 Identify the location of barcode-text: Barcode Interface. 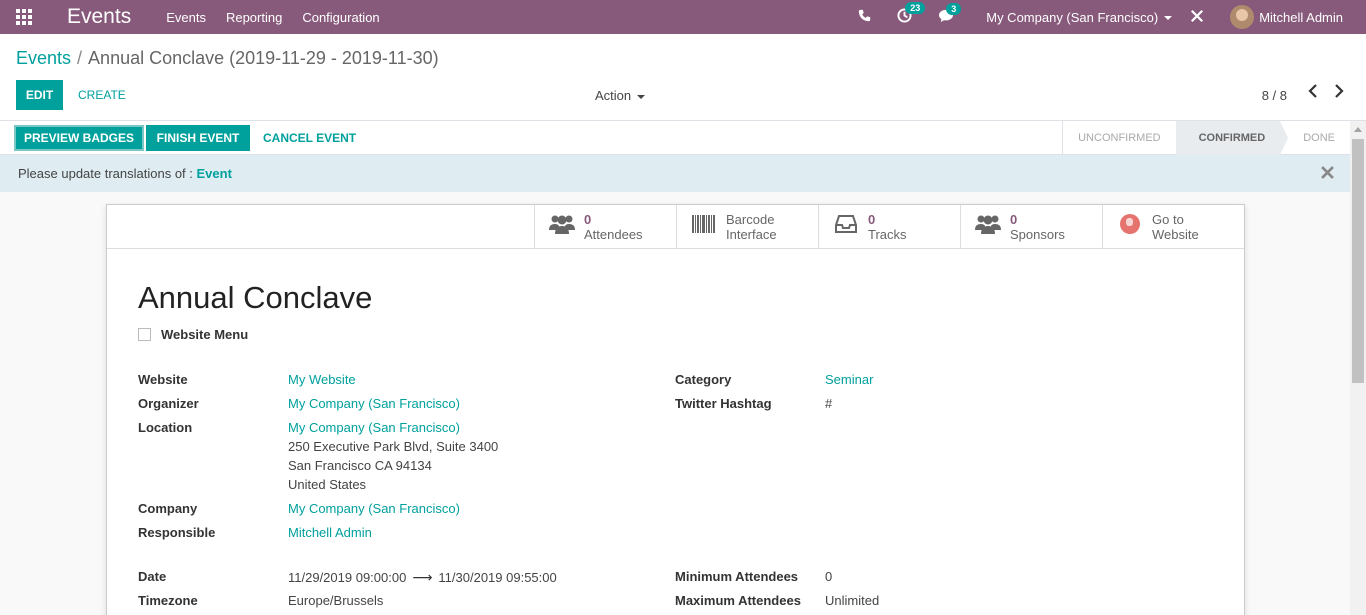
(751, 227).